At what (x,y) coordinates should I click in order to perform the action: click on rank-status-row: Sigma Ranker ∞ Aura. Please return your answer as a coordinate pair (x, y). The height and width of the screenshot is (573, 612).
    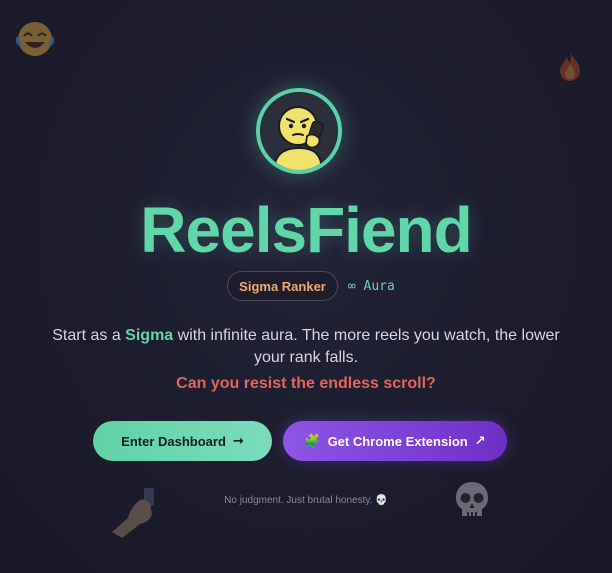
    Looking at the image, I should click on (306, 286).